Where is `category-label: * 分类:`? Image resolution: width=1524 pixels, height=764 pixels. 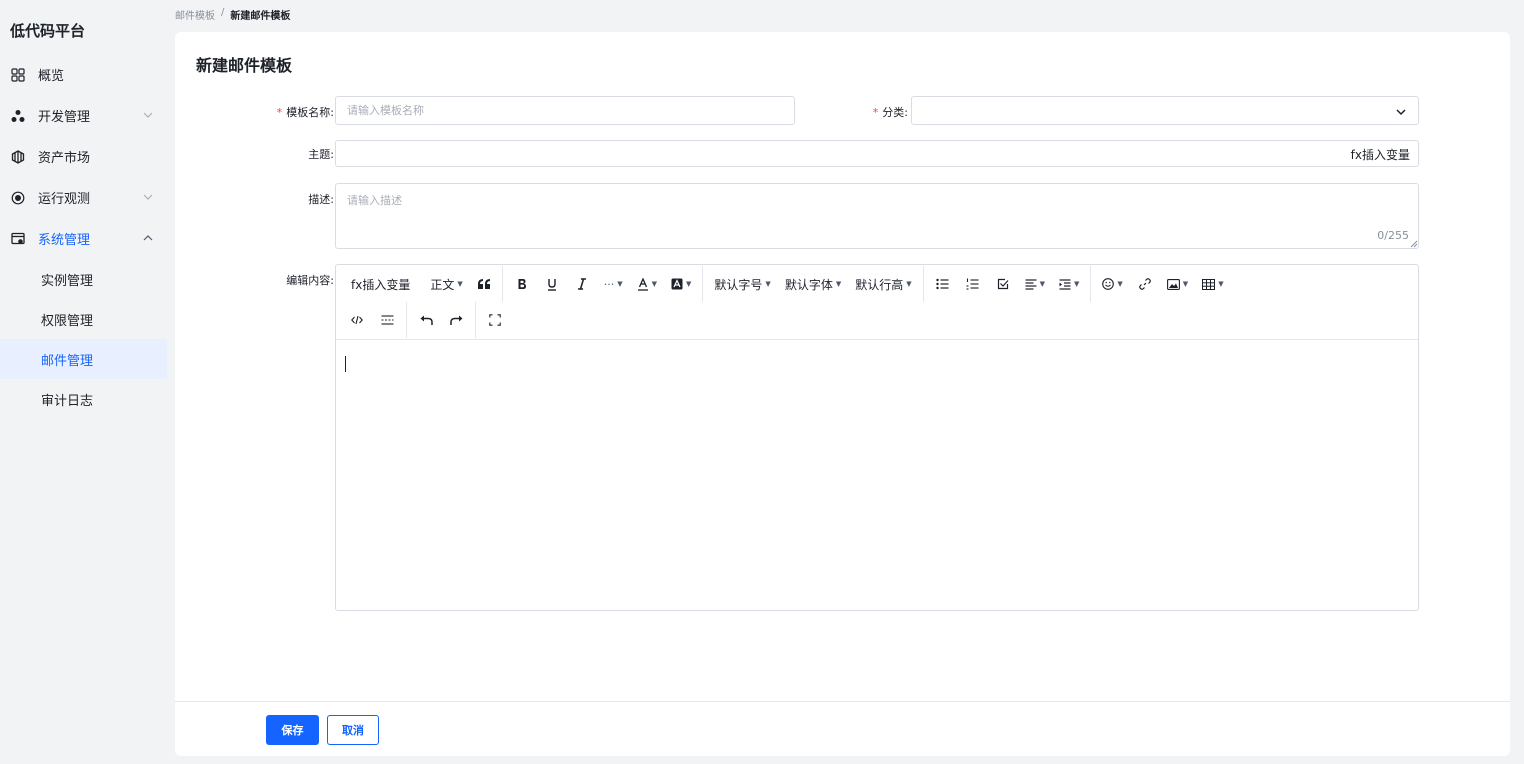 category-label: * 分类: is located at coordinates (890, 112).